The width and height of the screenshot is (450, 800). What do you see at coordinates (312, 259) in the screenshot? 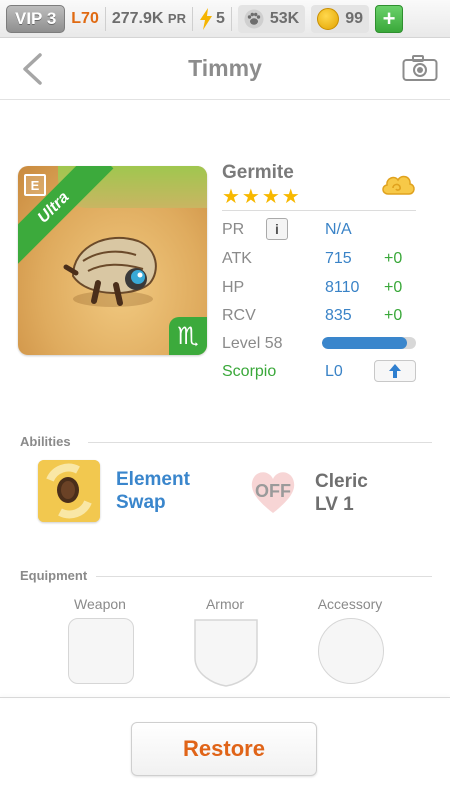
I see `atk-row: ATK 715 +0` at bounding box center [312, 259].